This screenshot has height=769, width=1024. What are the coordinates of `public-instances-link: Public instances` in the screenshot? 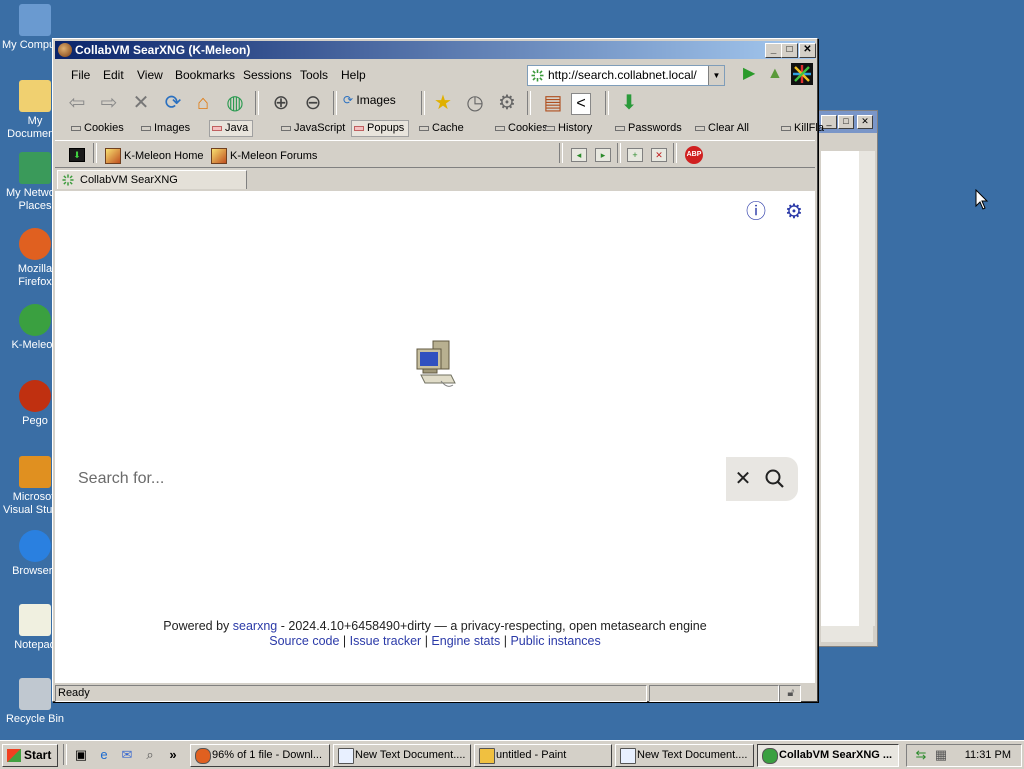 It's located at (555, 641).